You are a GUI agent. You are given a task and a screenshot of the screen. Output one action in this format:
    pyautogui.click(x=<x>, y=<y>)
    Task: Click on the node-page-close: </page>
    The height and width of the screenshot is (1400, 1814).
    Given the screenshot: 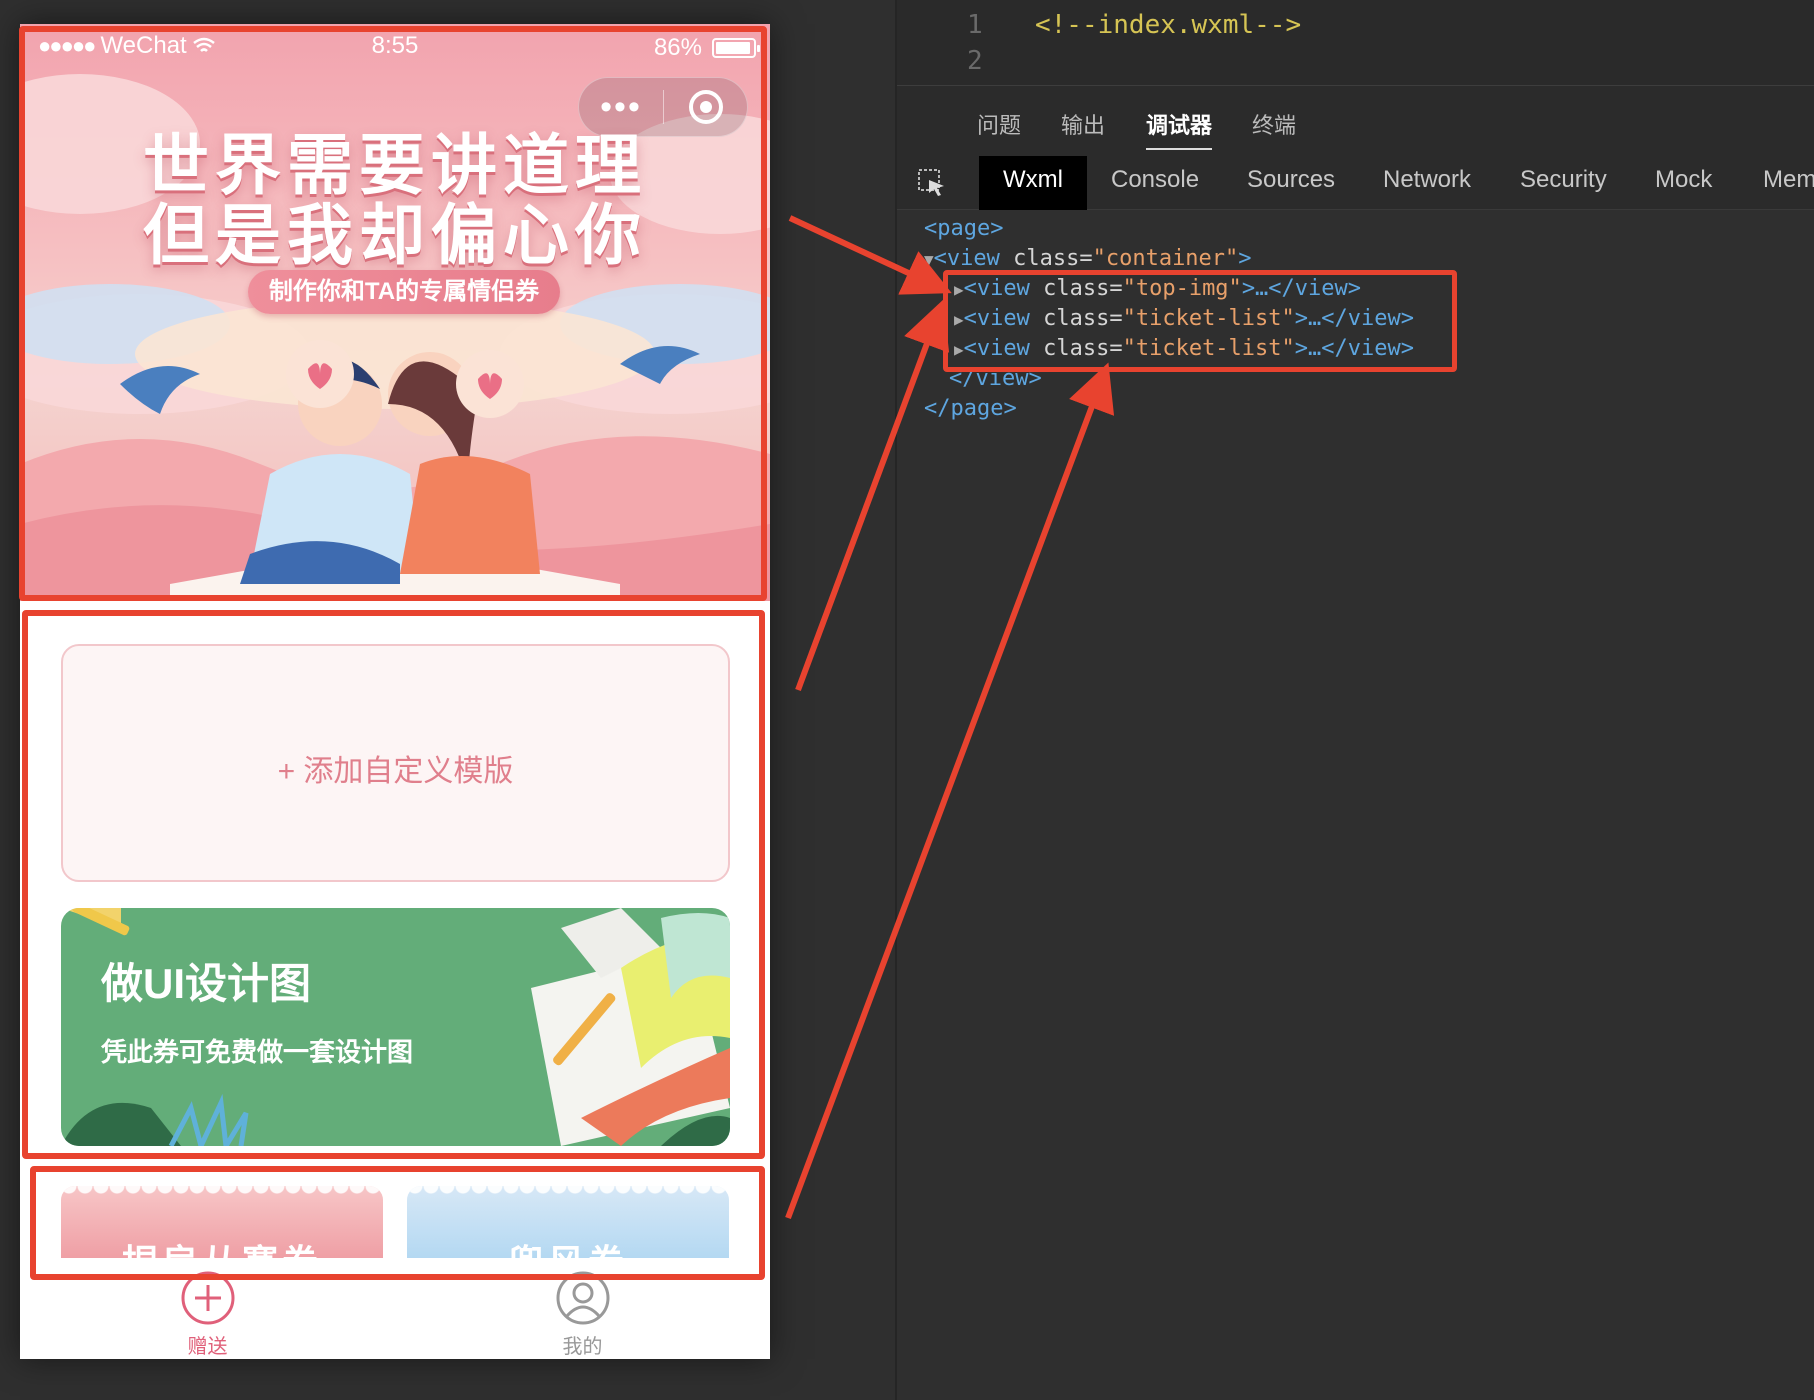 What is the action you would take?
    pyautogui.click(x=970, y=409)
    